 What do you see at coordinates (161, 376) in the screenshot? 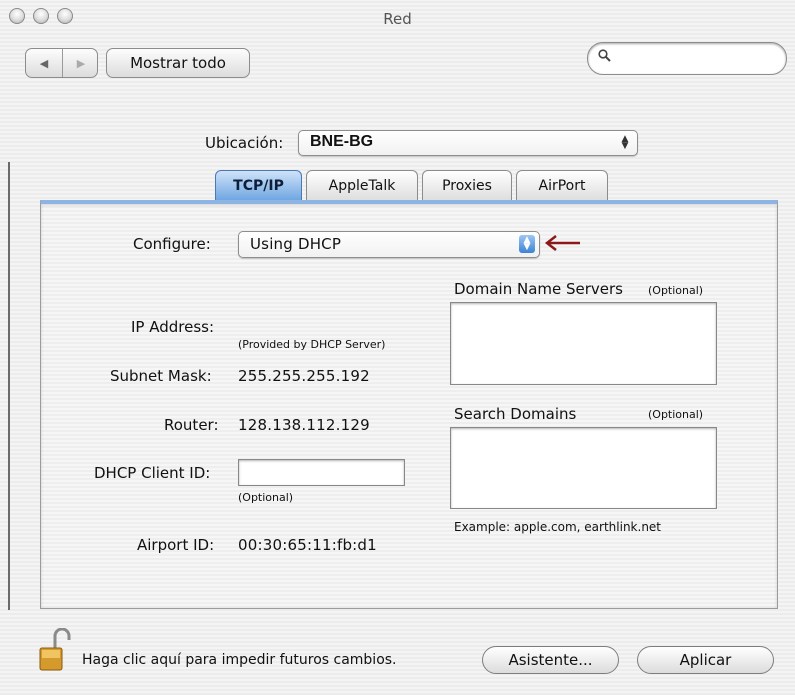
I see `subnet-mask-label: Subnet Mask:` at bounding box center [161, 376].